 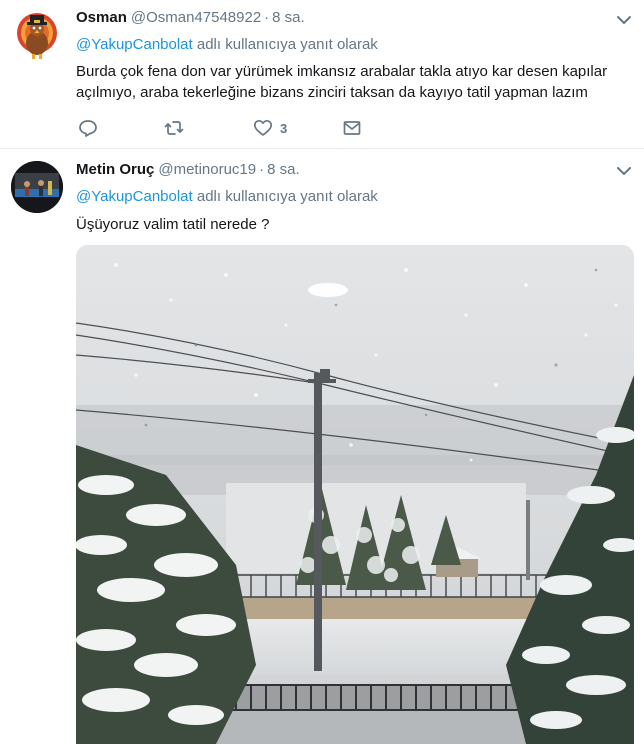 I want to click on display-name: Osman, so click(x=101, y=17).